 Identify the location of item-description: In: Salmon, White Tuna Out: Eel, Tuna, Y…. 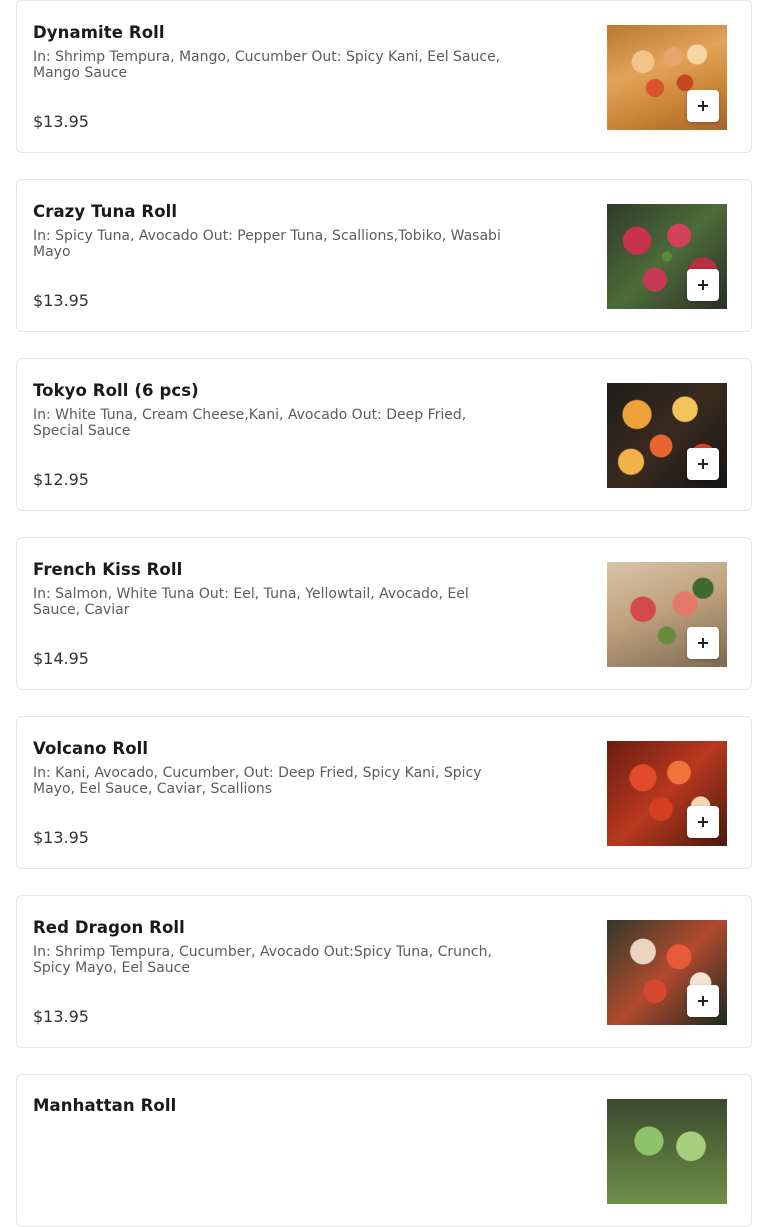
(251, 602).